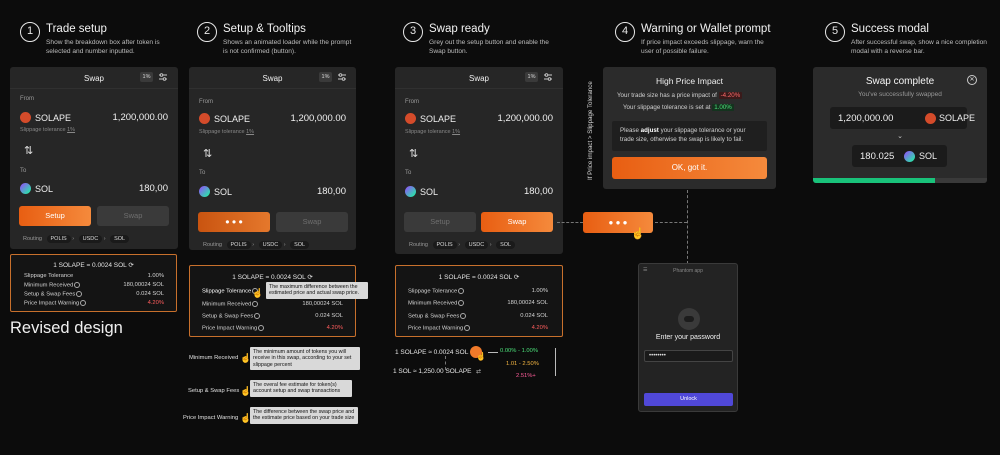  What do you see at coordinates (688, 399) in the screenshot?
I see `unlock-button: Unlock` at bounding box center [688, 399].